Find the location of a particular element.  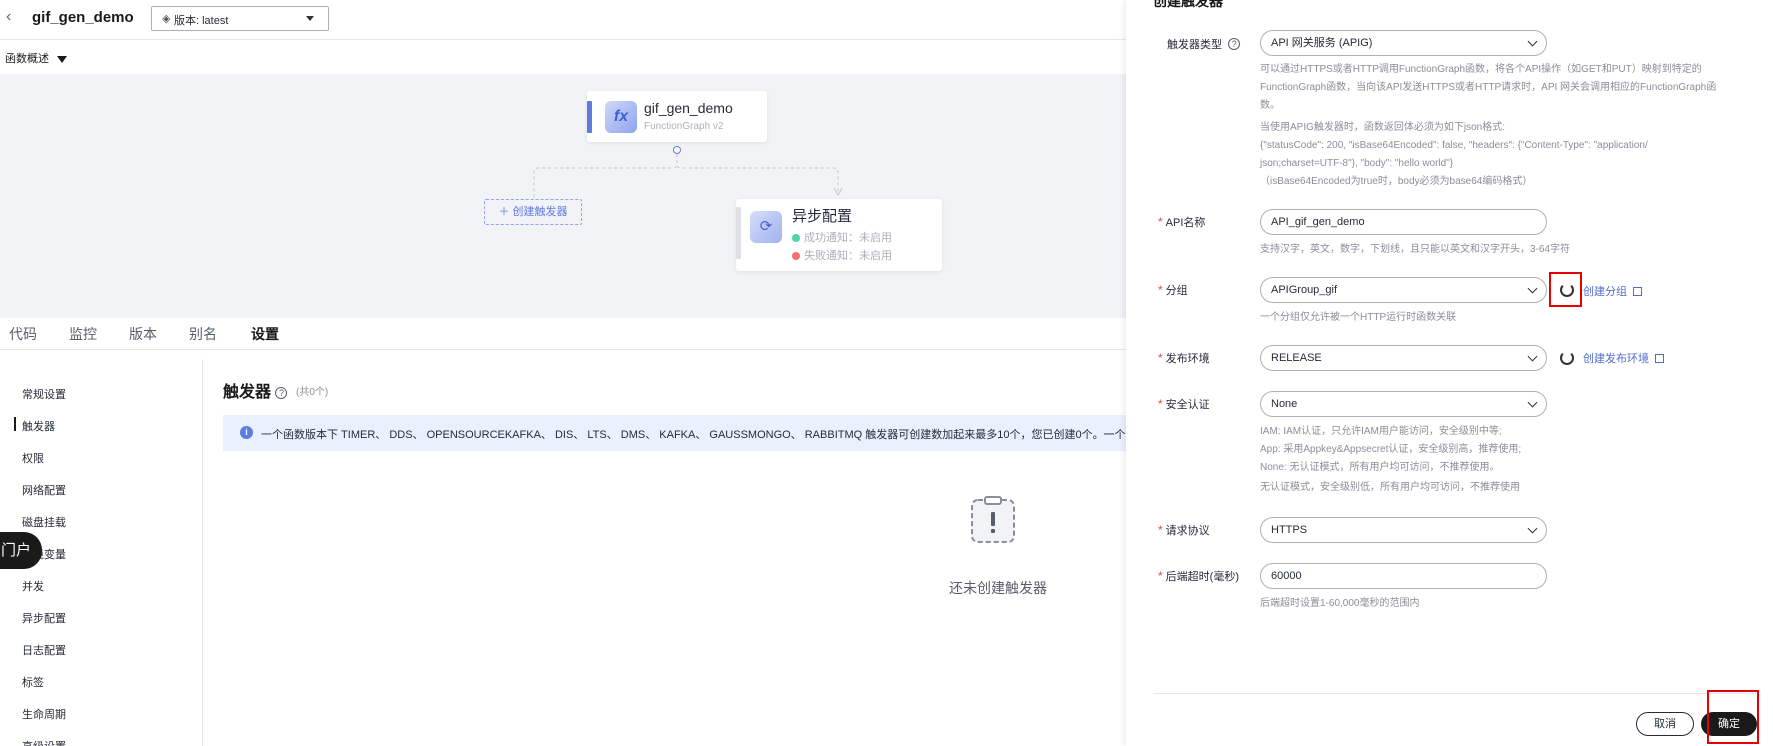

drawer-title: 创建触发器 is located at coordinates (1188, 4).